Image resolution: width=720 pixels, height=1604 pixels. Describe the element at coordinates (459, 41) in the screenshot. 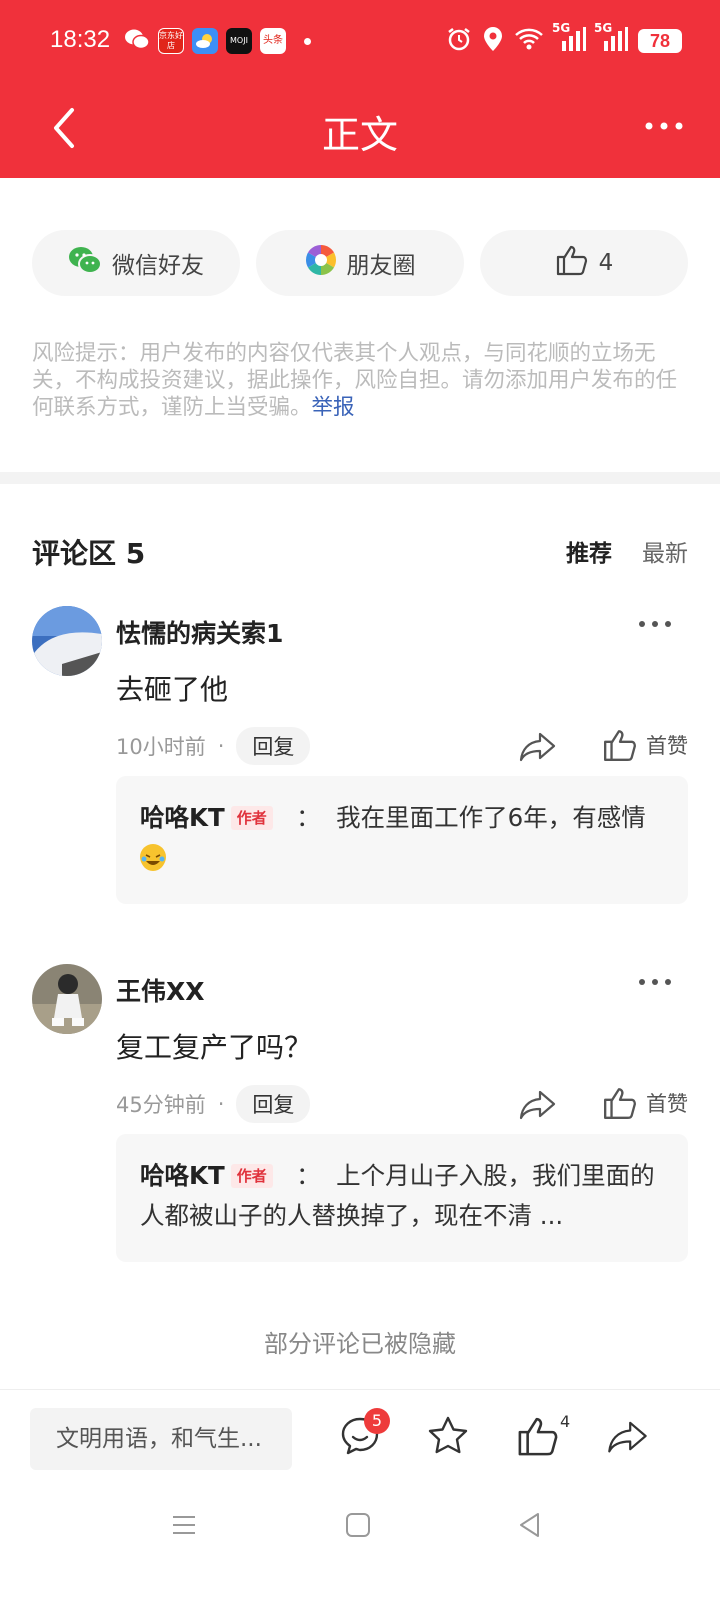

I see `alarm-icon` at that location.